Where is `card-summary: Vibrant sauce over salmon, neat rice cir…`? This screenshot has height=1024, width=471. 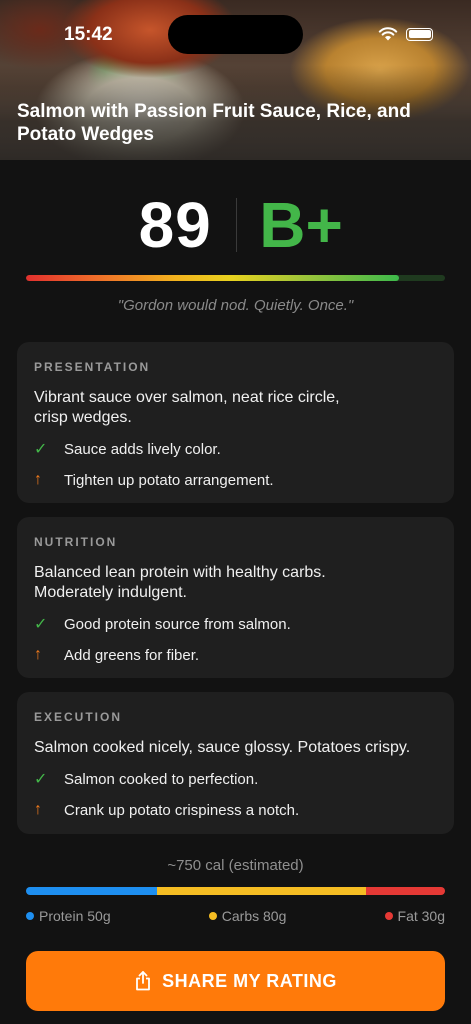
card-summary: Vibrant sauce over salmon, neat rice cir… is located at coordinates (187, 407).